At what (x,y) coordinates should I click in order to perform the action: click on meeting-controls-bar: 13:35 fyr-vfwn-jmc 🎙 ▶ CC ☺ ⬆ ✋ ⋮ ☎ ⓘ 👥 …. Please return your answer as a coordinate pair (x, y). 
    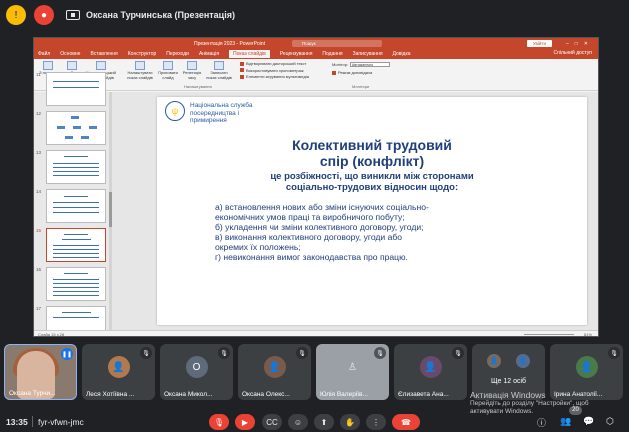
    Looking at the image, I should click on (314, 422).